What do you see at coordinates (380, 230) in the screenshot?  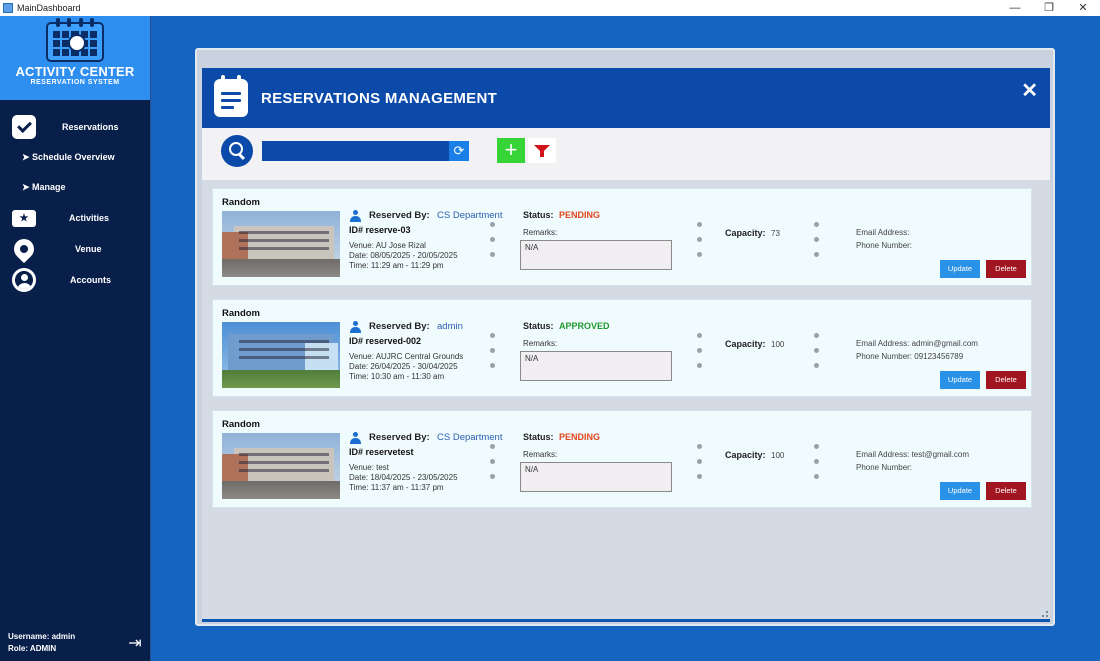 I see `reservation-id: ID# reserve-03` at bounding box center [380, 230].